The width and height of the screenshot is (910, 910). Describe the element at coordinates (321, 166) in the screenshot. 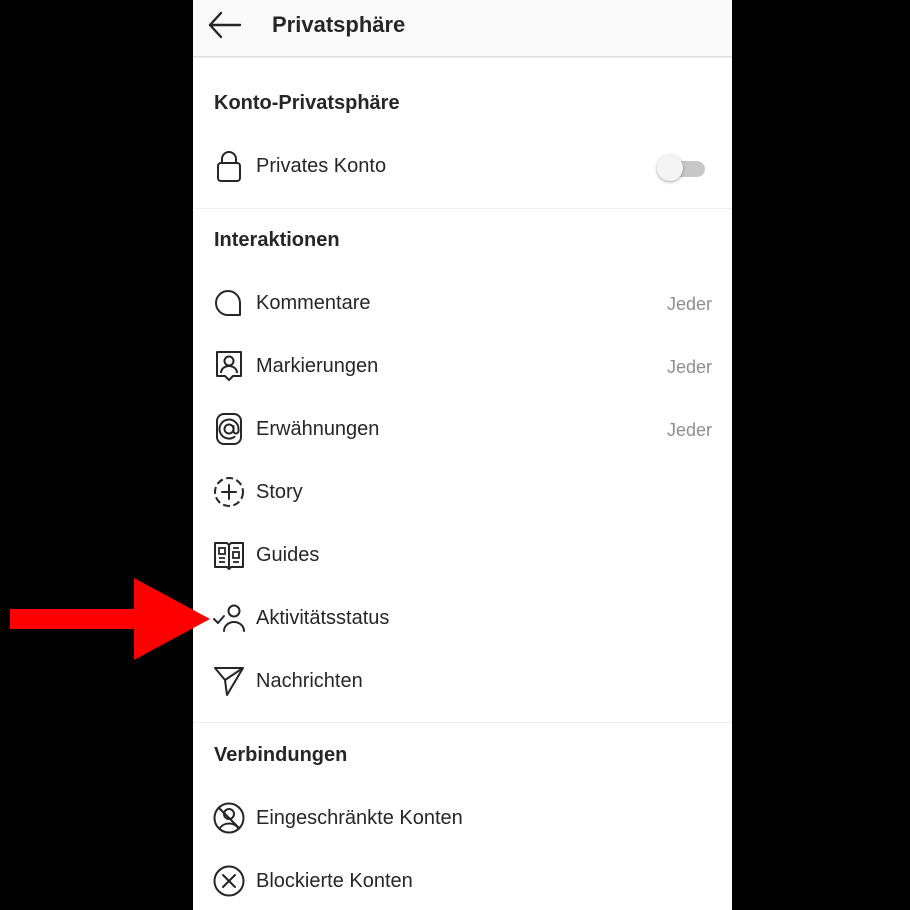

I see `private-account-label: Privates Konto` at that location.